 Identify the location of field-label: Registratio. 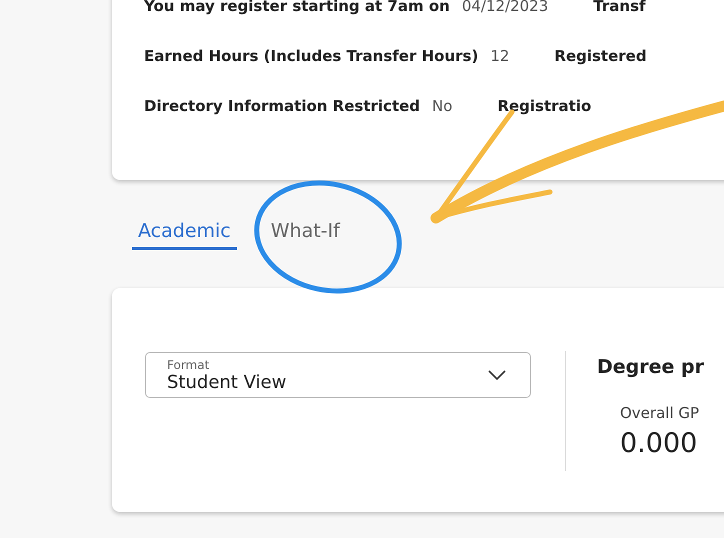
(544, 106).